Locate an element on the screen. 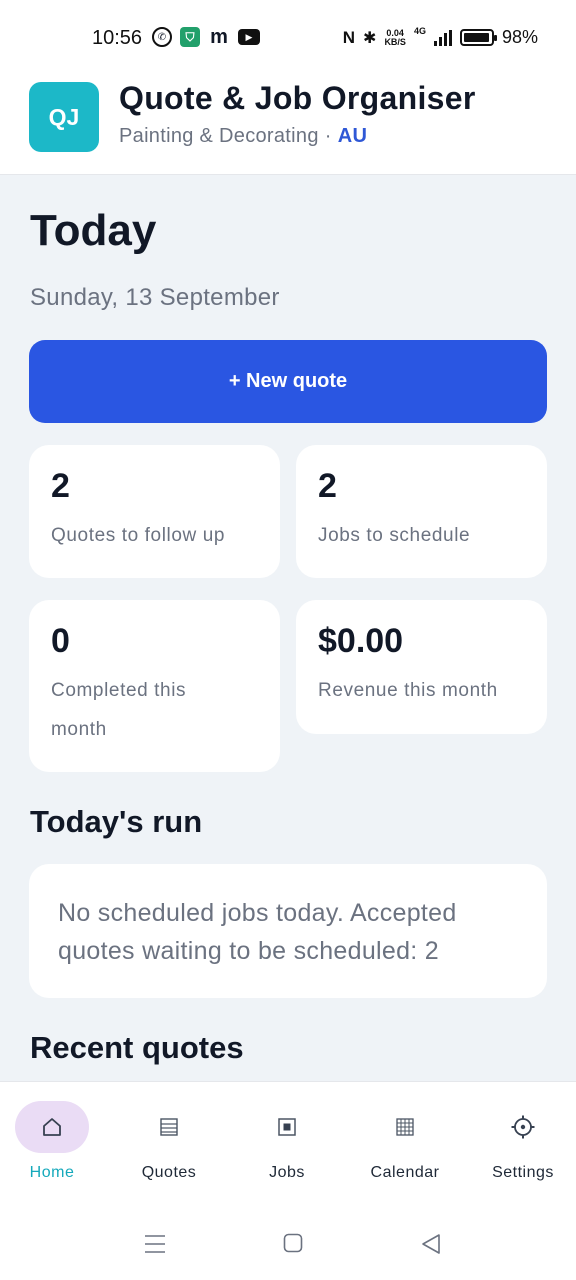  system-nav-bar is located at coordinates (288, 1239).